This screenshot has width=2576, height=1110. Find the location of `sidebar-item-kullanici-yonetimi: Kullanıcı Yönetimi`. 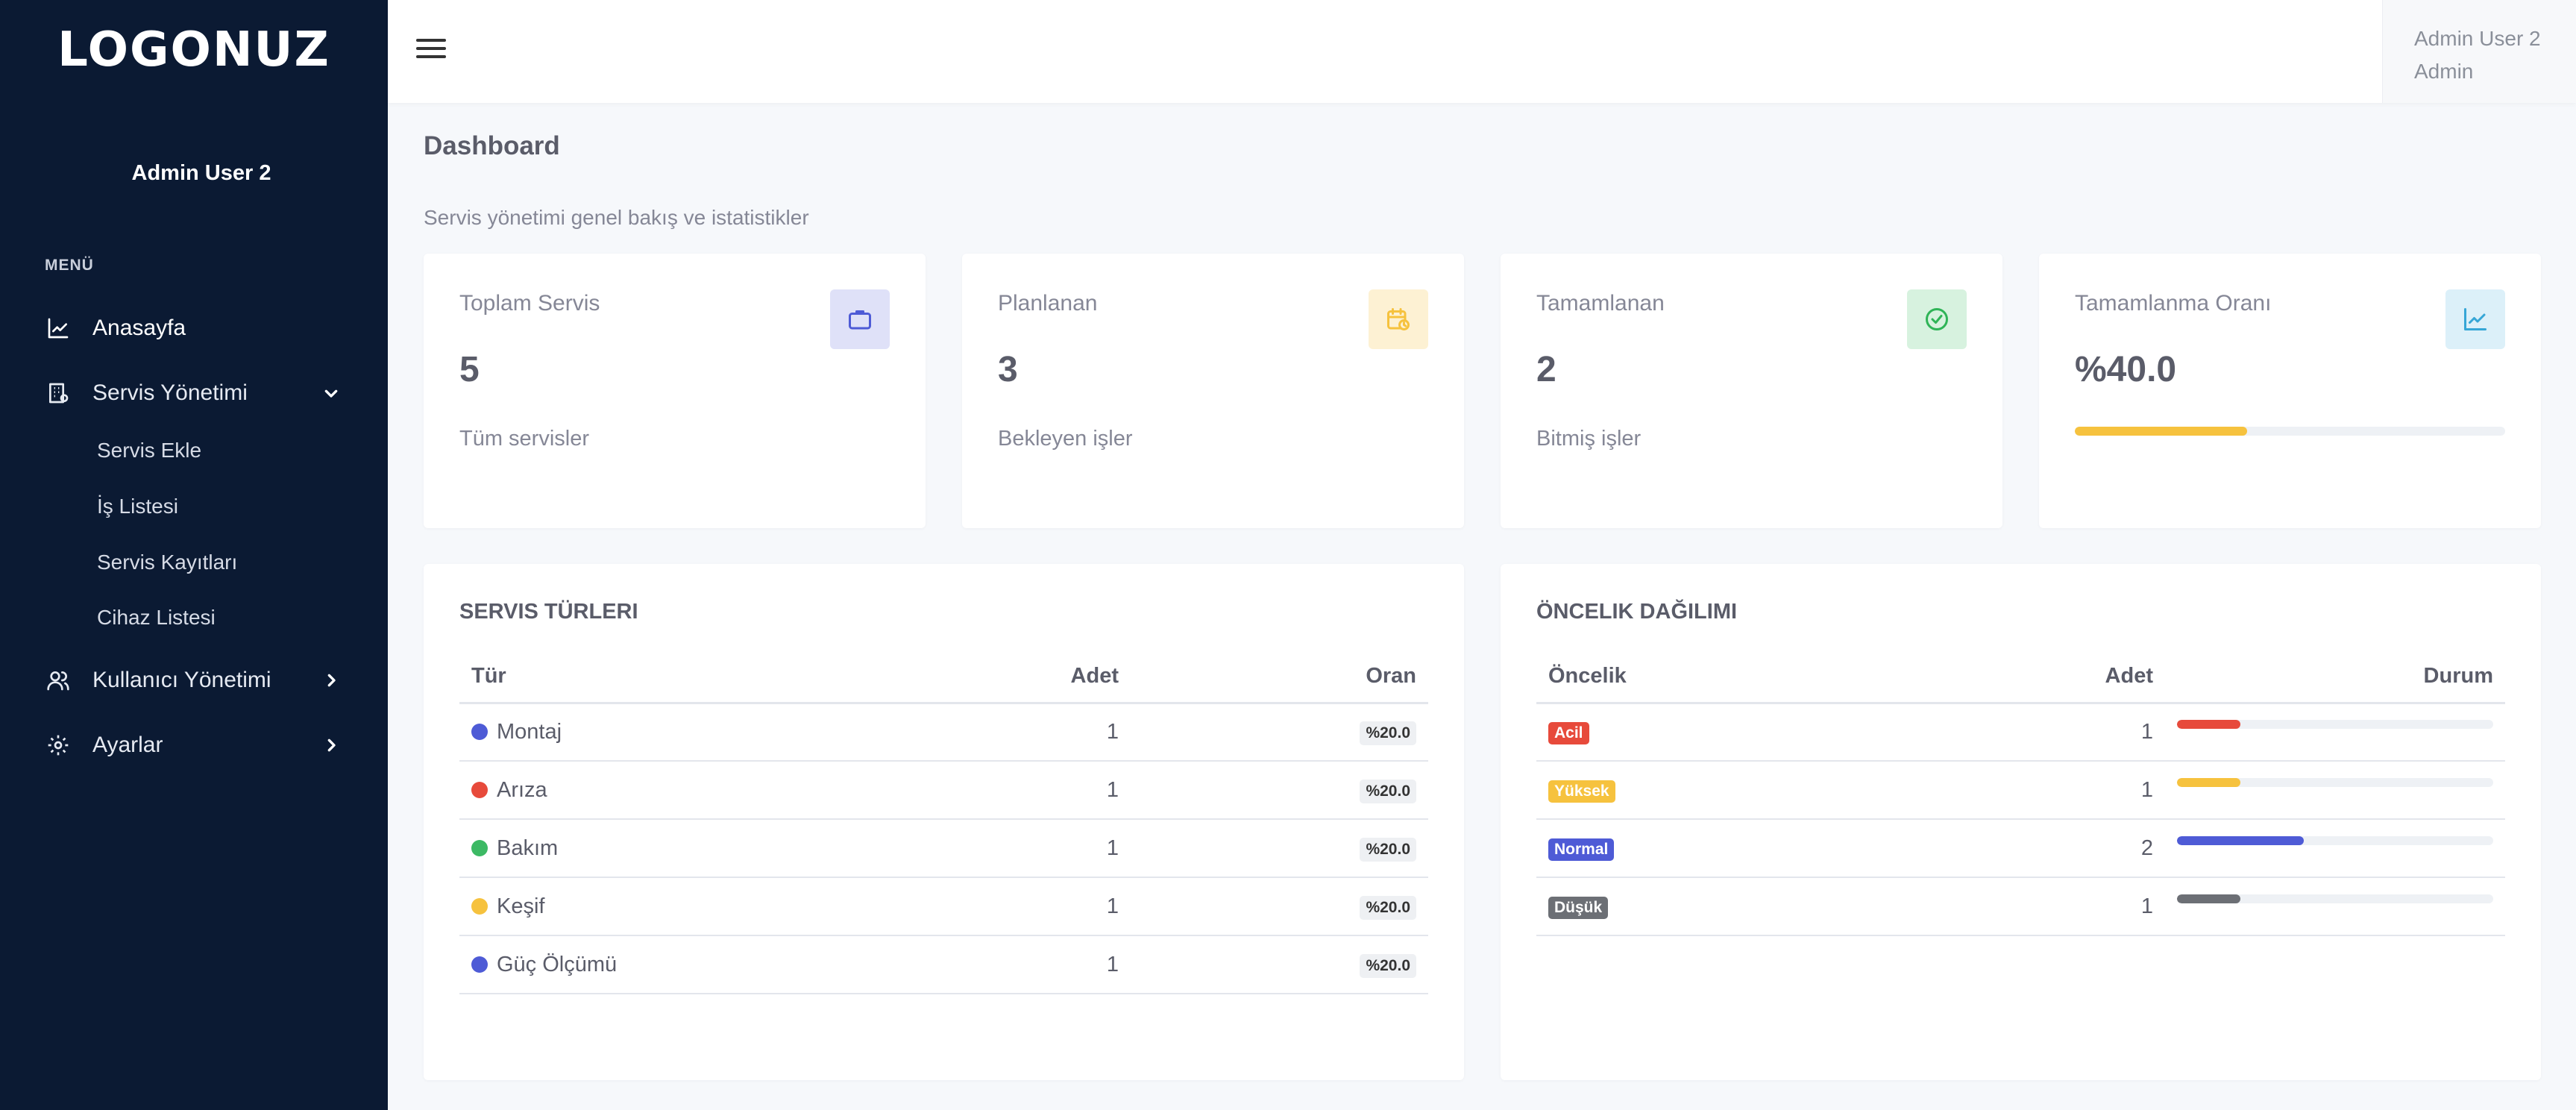

sidebar-item-kullanici-yonetimi: Kullanıcı Yönetimi is located at coordinates (194, 680).